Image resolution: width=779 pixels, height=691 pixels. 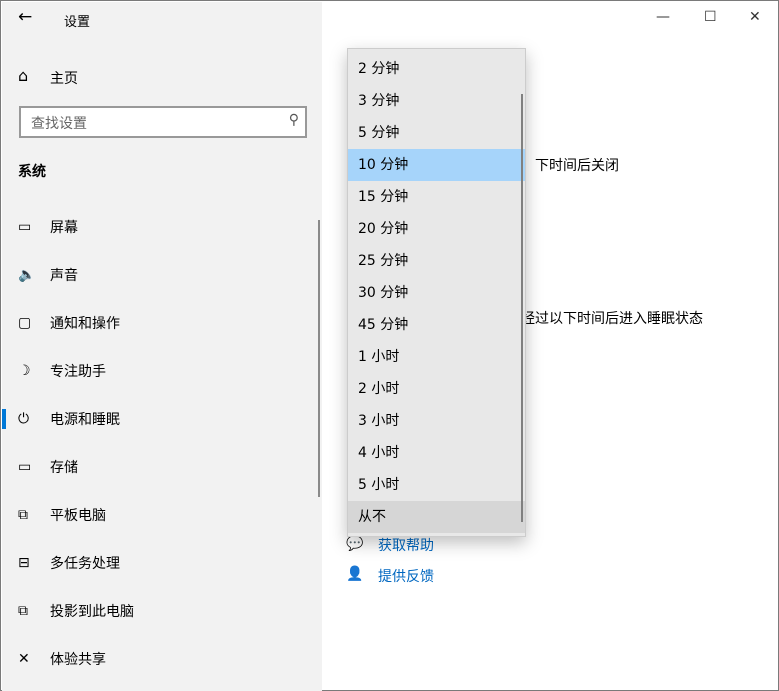 What do you see at coordinates (436, 389) in the screenshot?
I see `dropdown-option: 2 小时` at bounding box center [436, 389].